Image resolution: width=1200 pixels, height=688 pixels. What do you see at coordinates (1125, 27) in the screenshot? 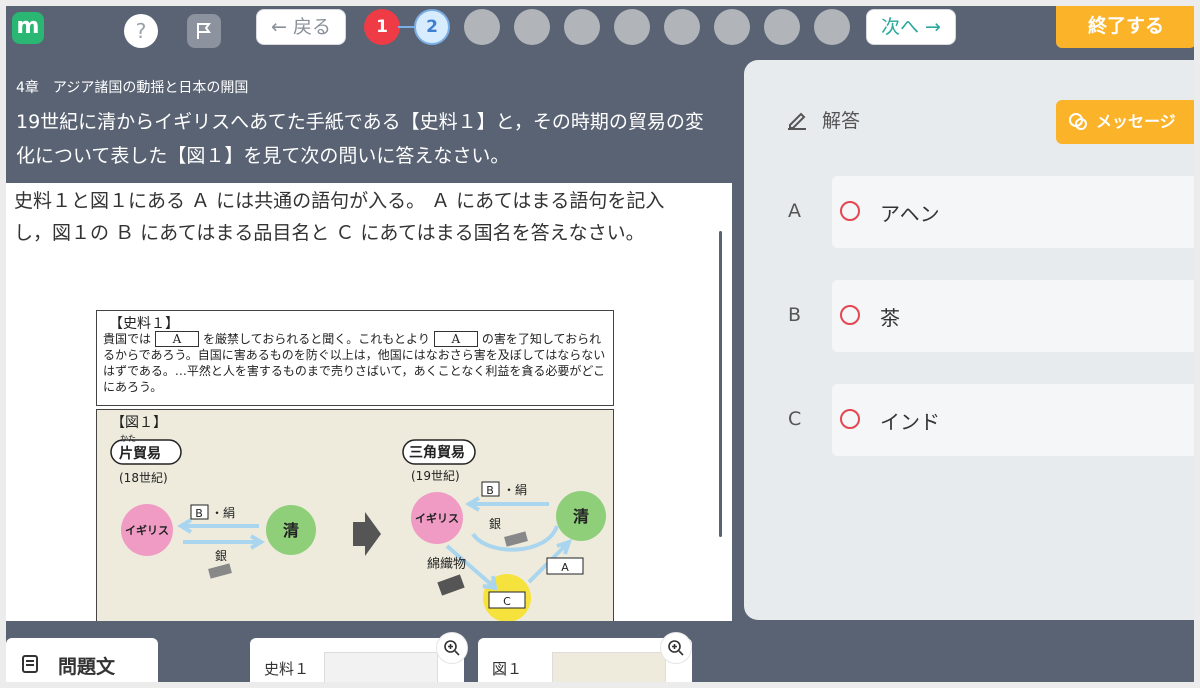
I see `finish-button: 終了する` at bounding box center [1125, 27].